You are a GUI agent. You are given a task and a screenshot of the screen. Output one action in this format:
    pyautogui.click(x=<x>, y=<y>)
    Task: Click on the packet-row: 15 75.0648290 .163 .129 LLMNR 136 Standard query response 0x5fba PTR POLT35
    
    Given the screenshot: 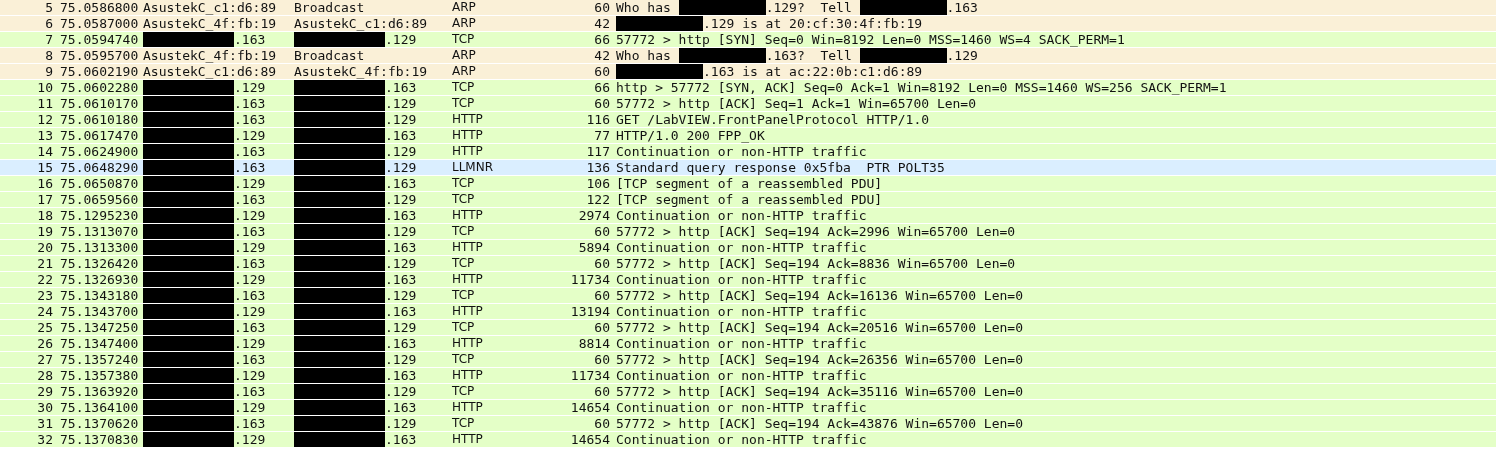 What is the action you would take?
    pyautogui.click(x=748, y=167)
    